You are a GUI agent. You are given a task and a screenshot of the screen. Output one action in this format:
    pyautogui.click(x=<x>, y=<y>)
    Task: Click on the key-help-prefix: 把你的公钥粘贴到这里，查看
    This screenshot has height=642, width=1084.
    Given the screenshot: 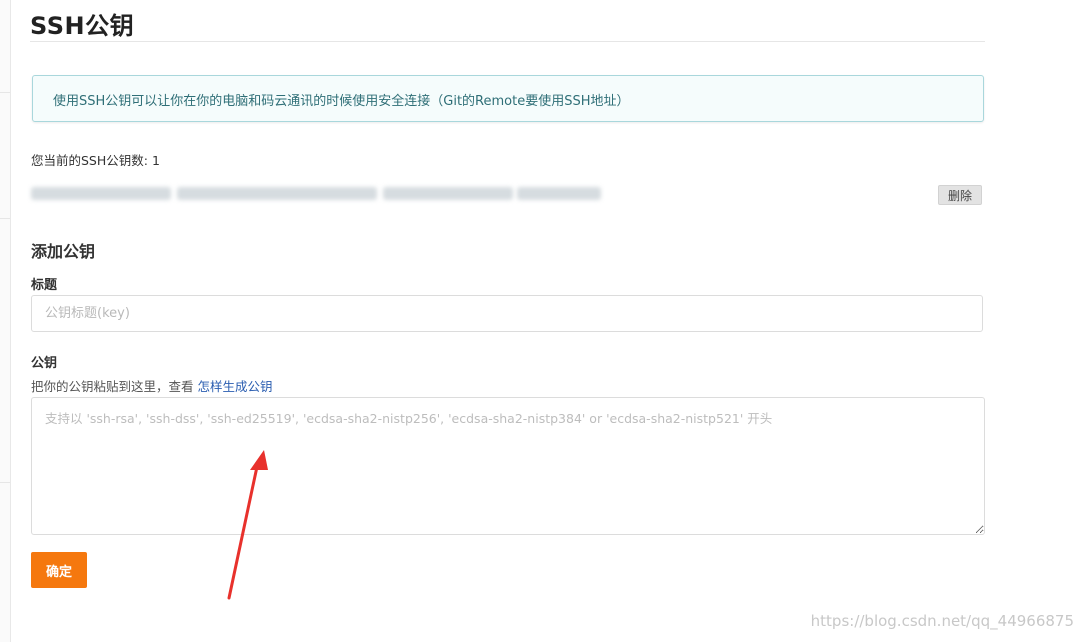 What is the action you would take?
    pyautogui.click(x=114, y=386)
    